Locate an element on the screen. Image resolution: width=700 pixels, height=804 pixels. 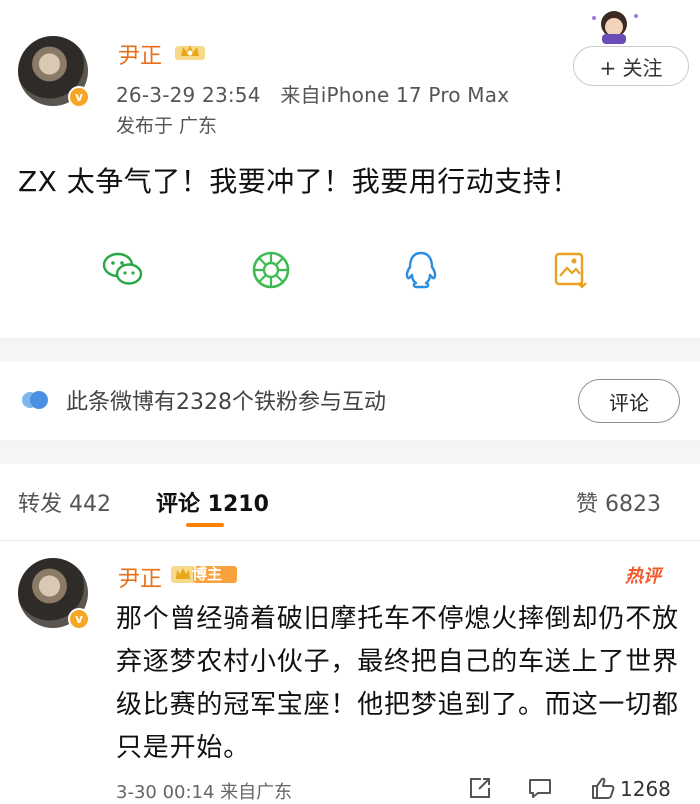
post-meta: 26-3-29 23:54 来自iPhone 17 Pro Max is located at coordinates (312, 93).